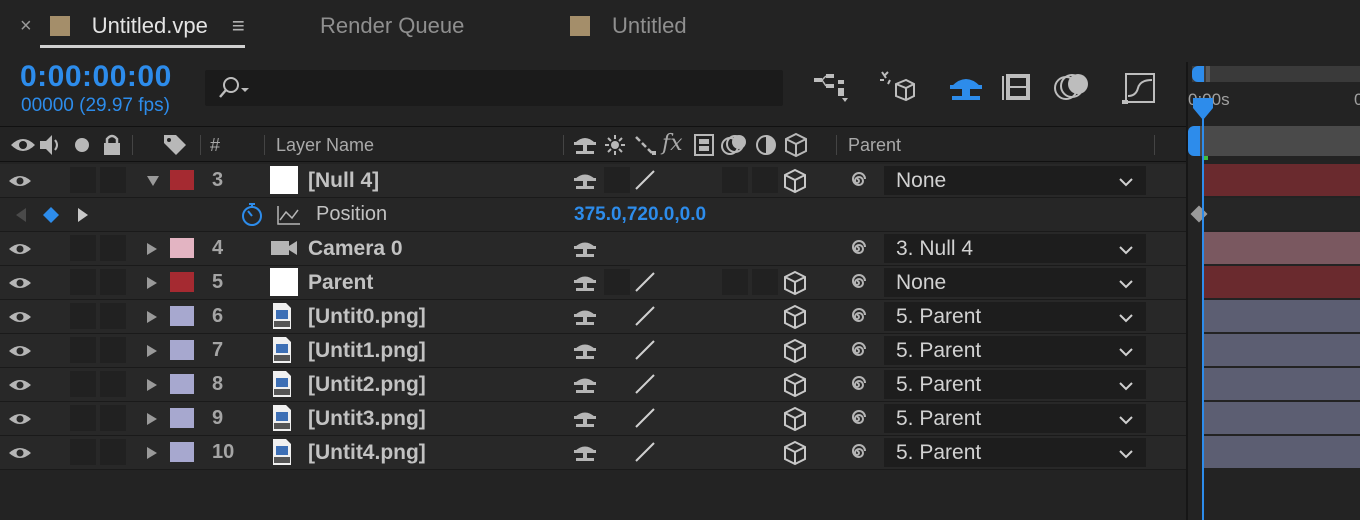 This screenshot has height=520, width=1360. Describe the element at coordinates (355, 248) in the screenshot. I see `layer-name: Camera 0` at that location.